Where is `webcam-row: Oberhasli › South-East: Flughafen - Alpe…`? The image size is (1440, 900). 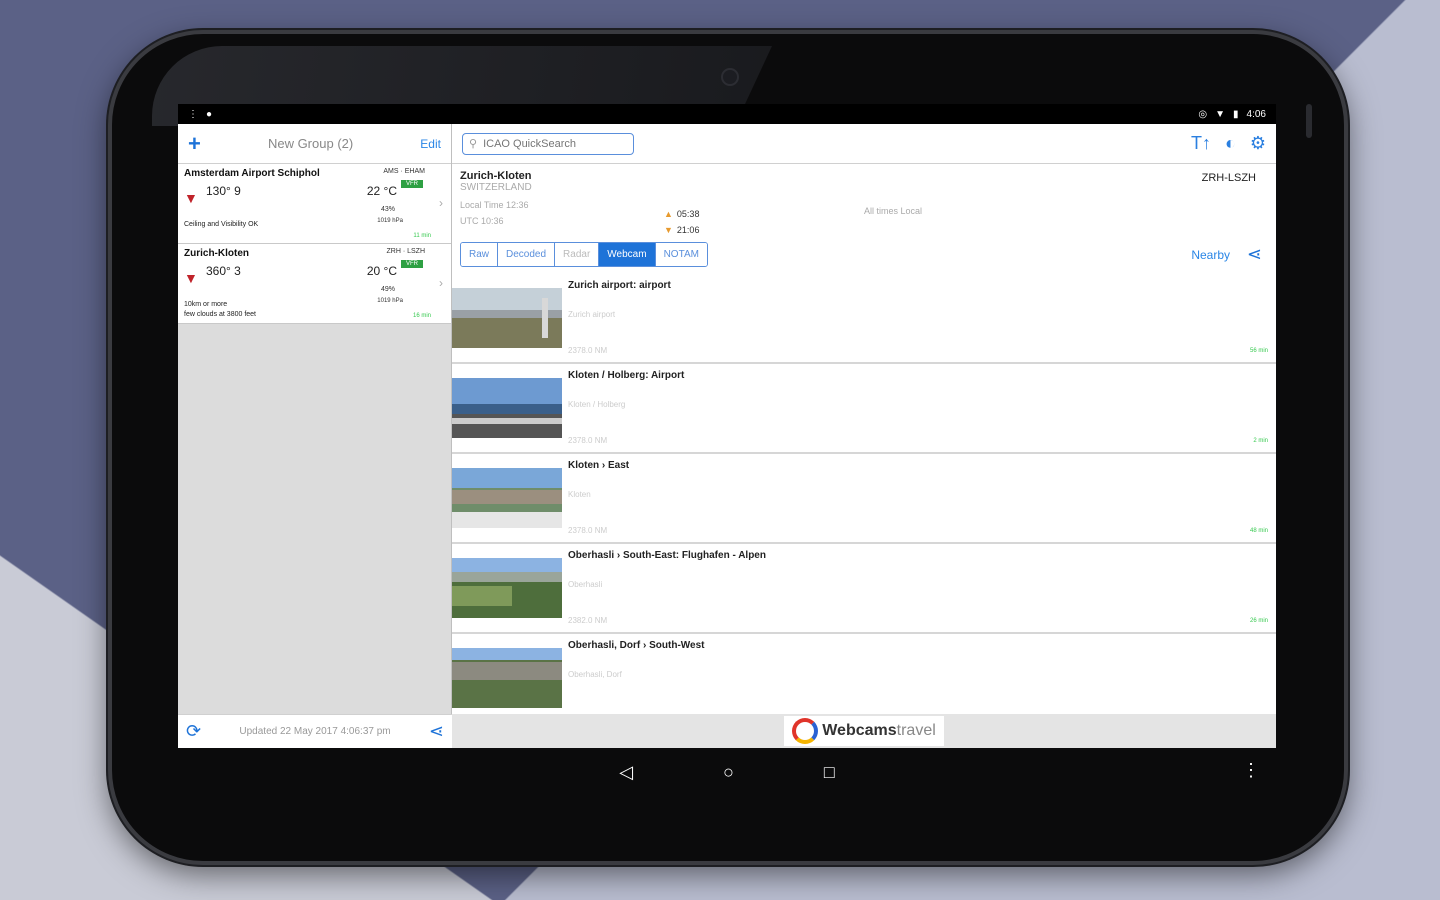 webcam-row: Oberhasli › South-East: Flughafen - Alpe… is located at coordinates (864, 589).